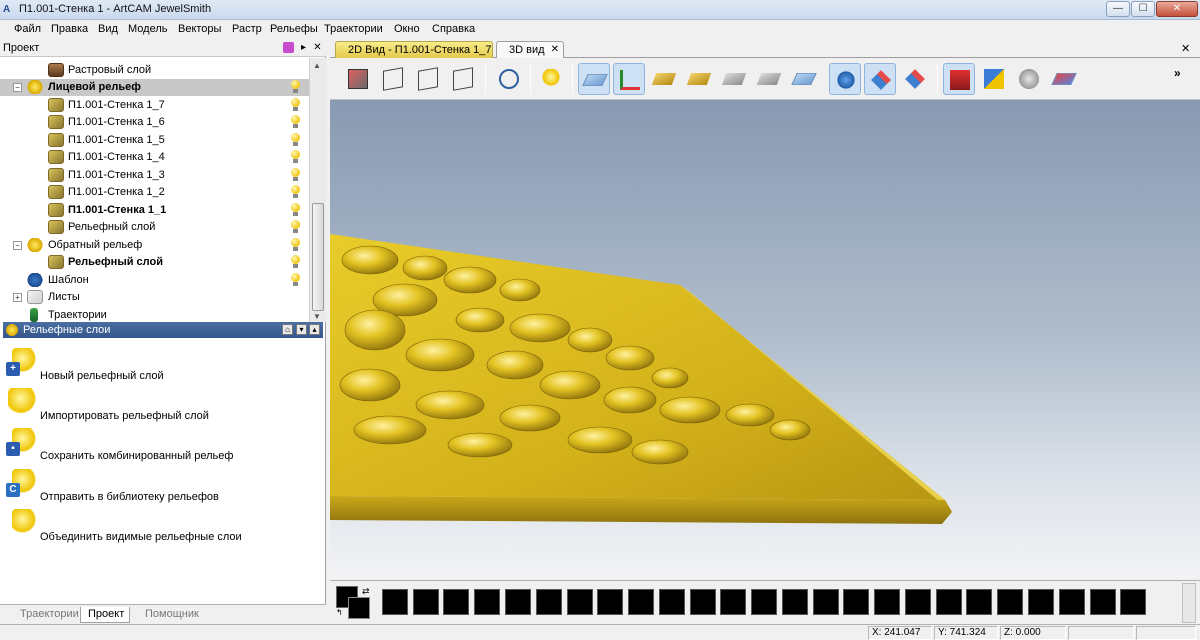  I want to click on expand-icon: +, so click(17, 297).